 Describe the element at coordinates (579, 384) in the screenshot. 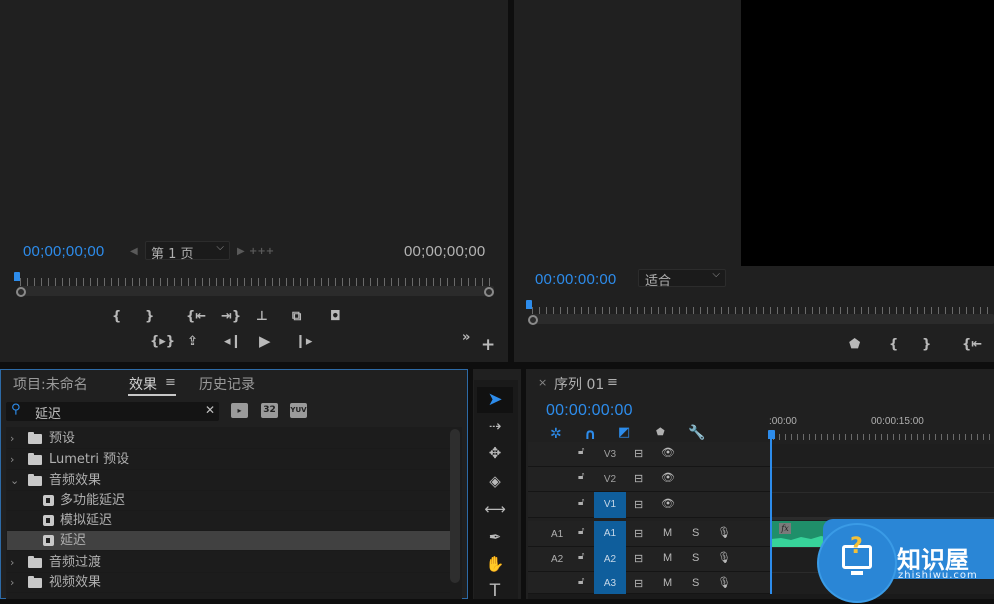

I see `sequence-tab: 序列 01` at that location.